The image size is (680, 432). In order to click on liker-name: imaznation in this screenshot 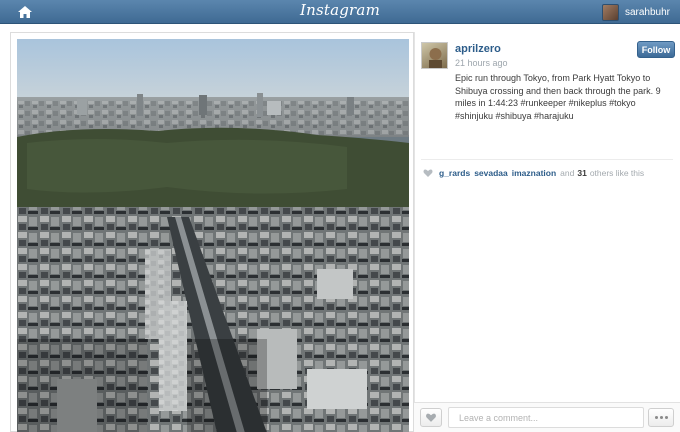, I will do `click(534, 173)`.